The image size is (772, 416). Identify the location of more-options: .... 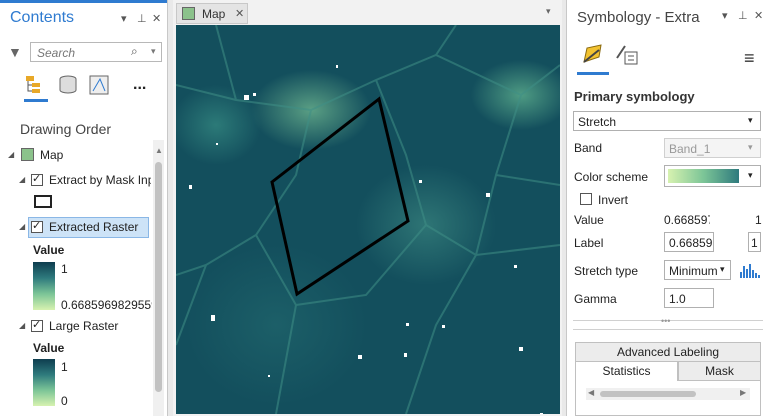
(139, 85).